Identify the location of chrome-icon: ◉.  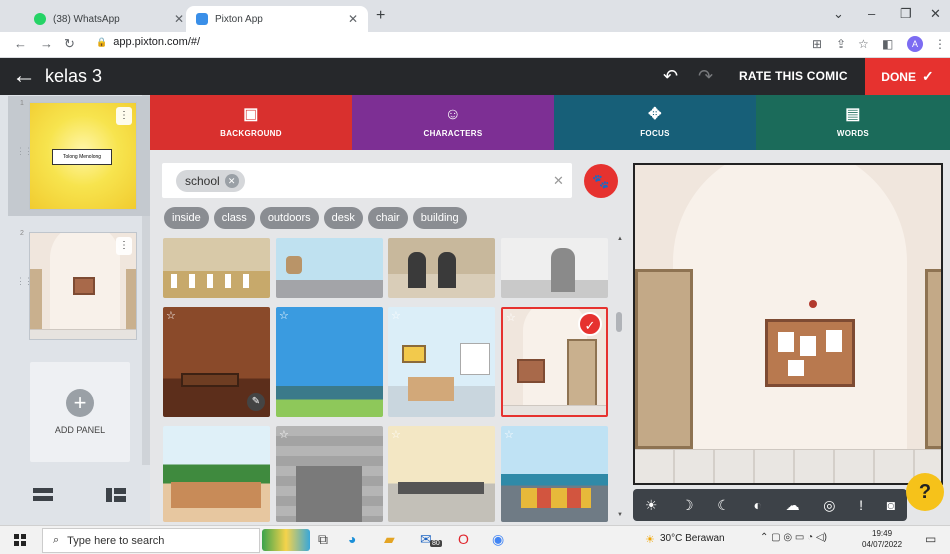
(498, 539).